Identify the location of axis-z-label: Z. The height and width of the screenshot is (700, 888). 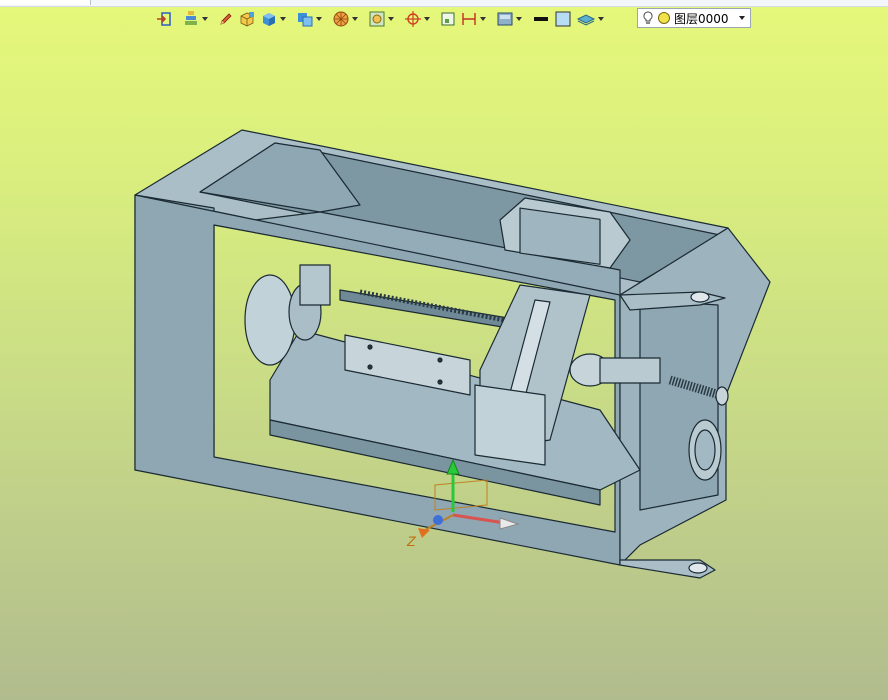
(411, 541).